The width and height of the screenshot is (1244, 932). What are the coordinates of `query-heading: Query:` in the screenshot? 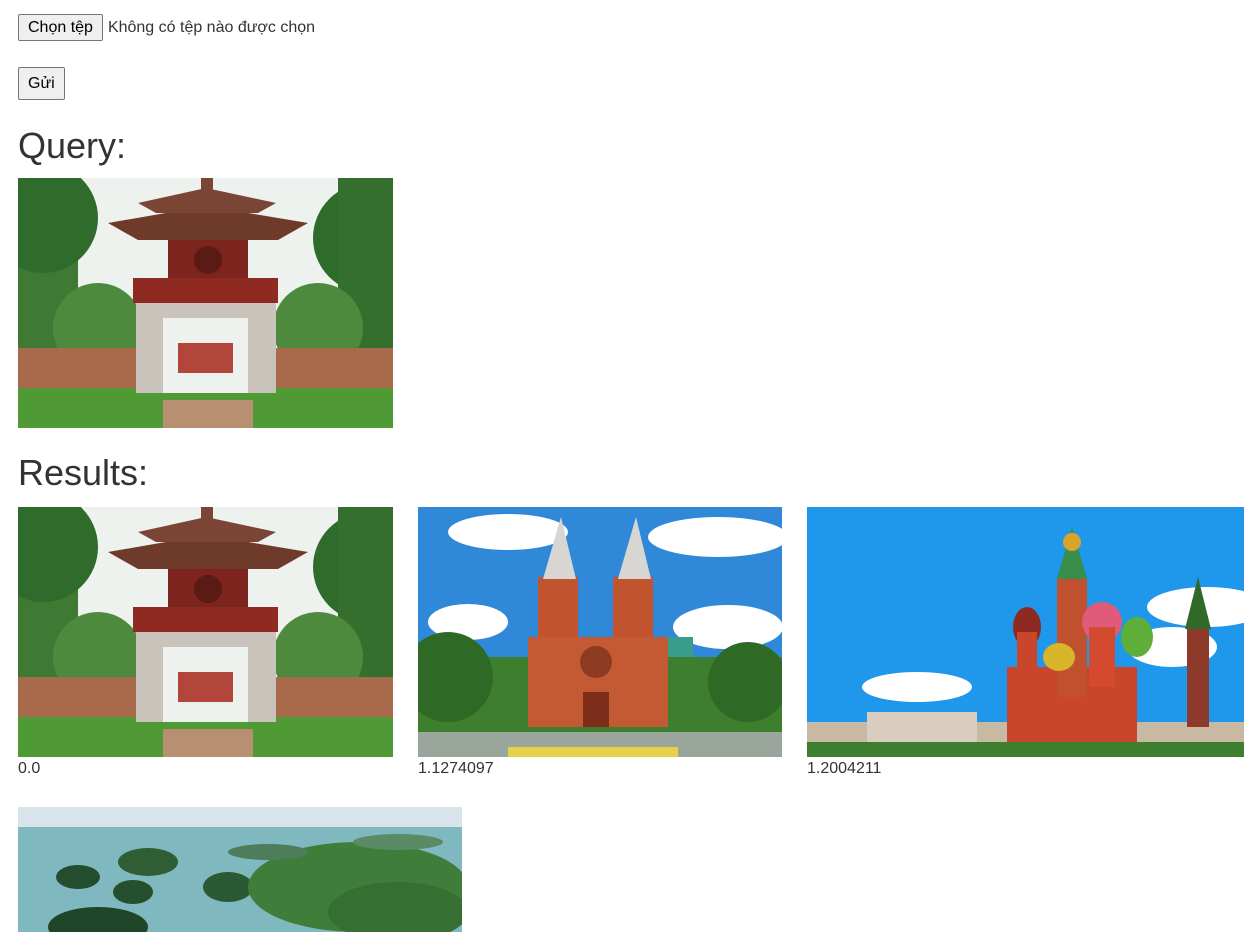 It's located at (72, 145).